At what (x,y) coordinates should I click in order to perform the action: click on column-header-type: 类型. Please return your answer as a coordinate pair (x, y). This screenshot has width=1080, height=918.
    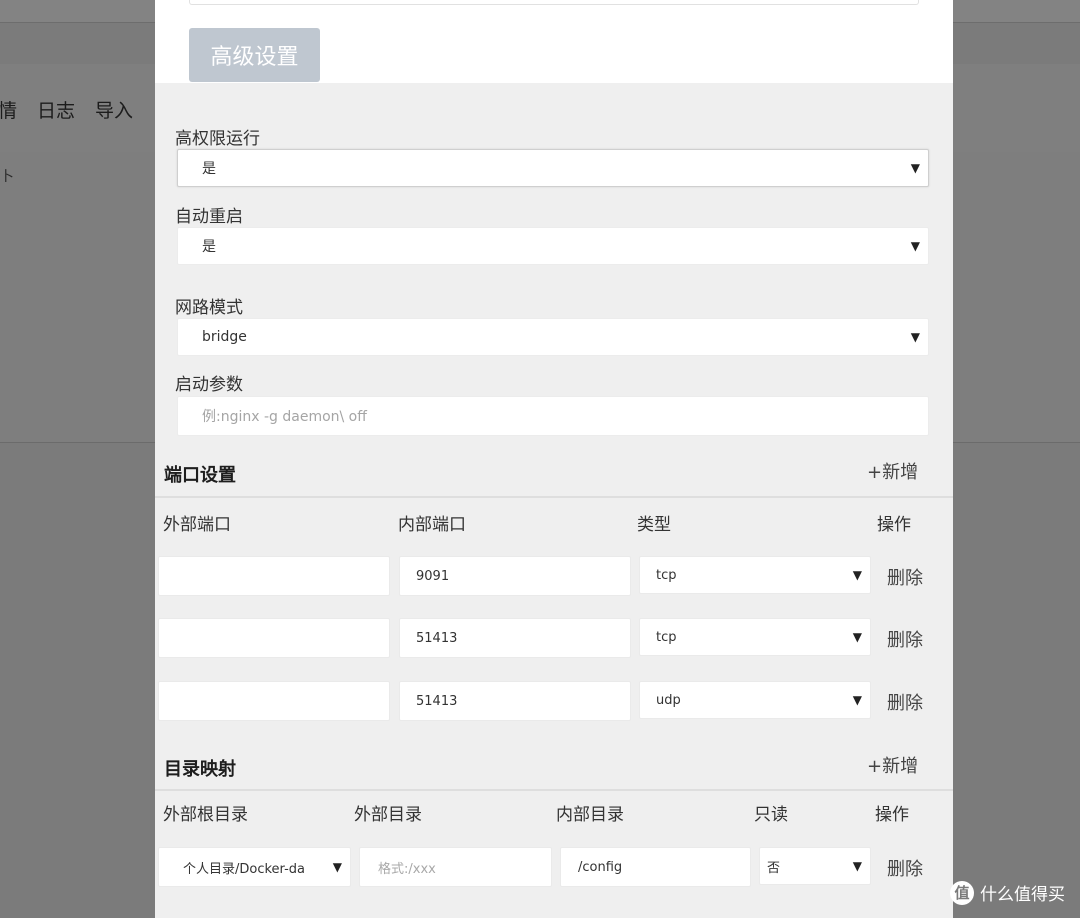
    Looking at the image, I should click on (654, 525).